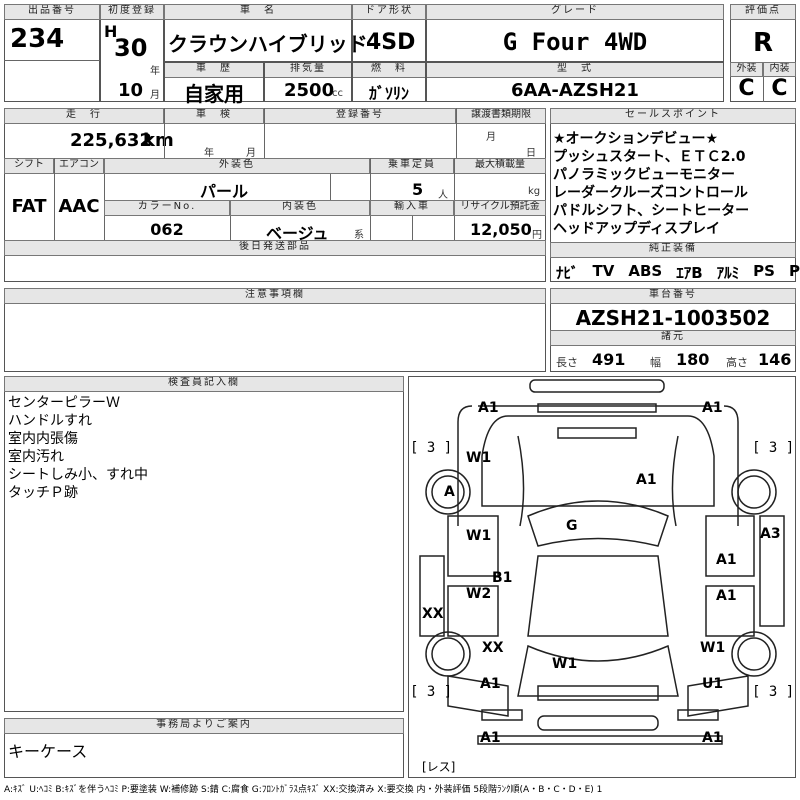 The width and height of the screenshot is (800, 800). Describe the element at coordinates (258, 12) in the screenshot. I see `car-name-label: 車 名` at that location.